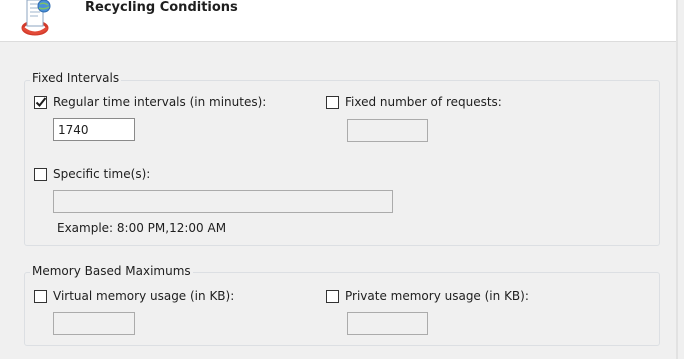 The height and width of the screenshot is (359, 684). What do you see at coordinates (142, 228) in the screenshot?
I see `specific-times-example: Example: 8:00 PM,12:00 AM` at bounding box center [142, 228].